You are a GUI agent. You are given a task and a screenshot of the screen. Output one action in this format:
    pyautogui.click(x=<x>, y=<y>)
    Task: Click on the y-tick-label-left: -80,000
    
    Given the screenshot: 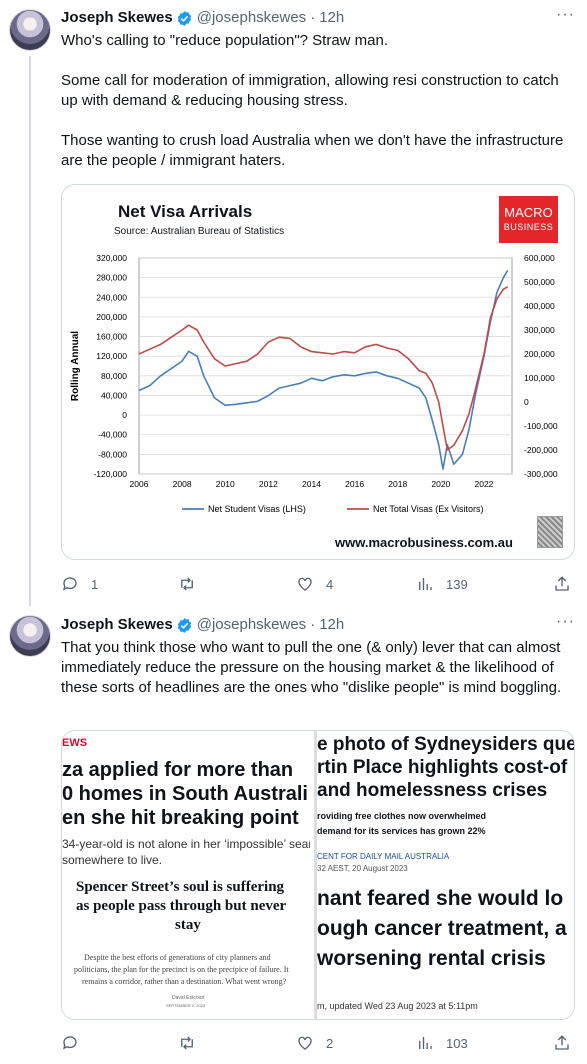 What is the action you would take?
    pyautogui.click(x=112, y=454)
    